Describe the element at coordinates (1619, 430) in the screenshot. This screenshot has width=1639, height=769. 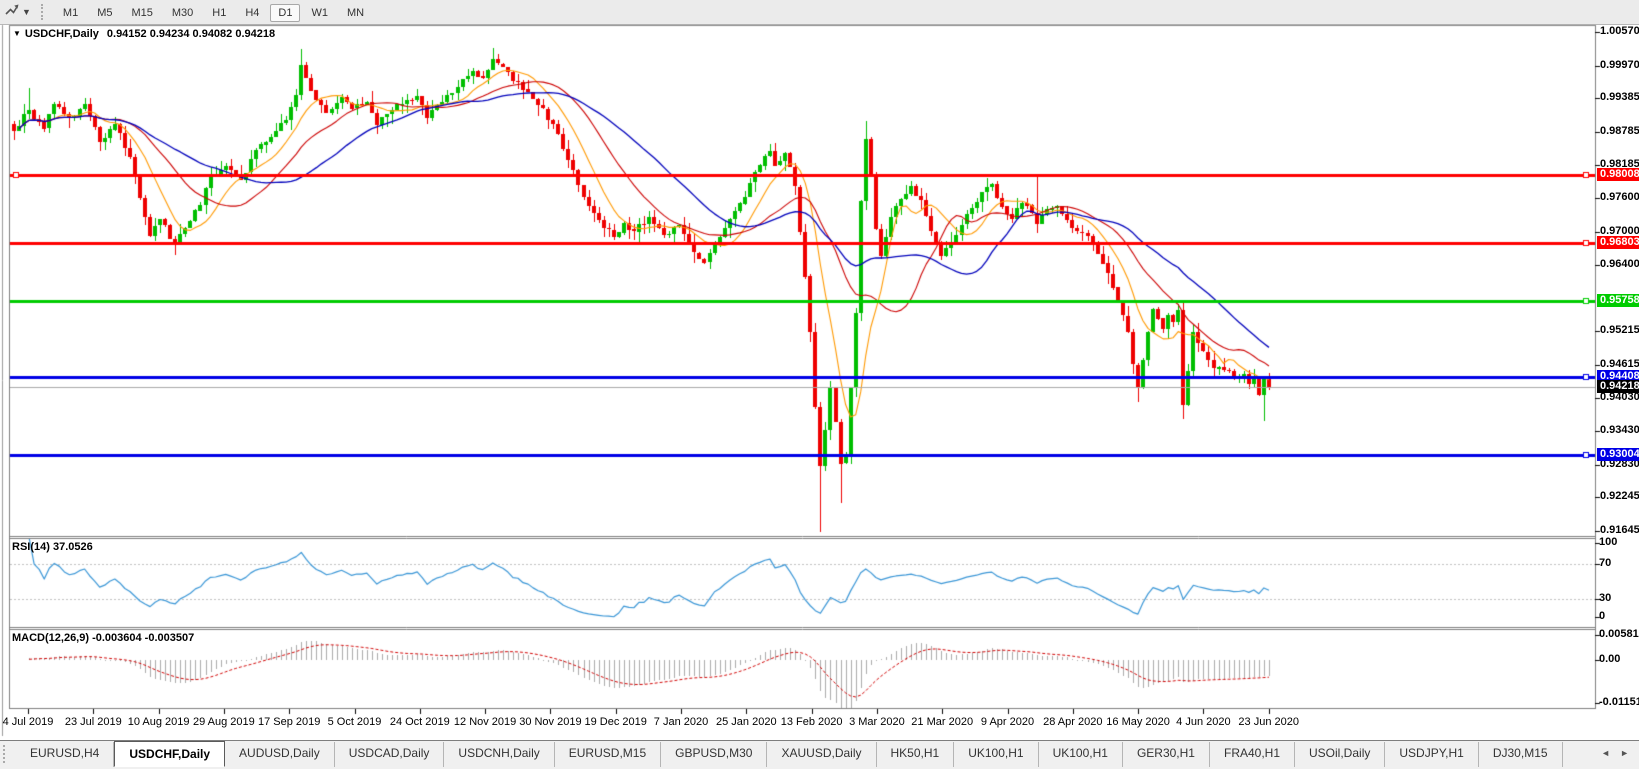
I see `price-tick-label: 0.93430` at that location.